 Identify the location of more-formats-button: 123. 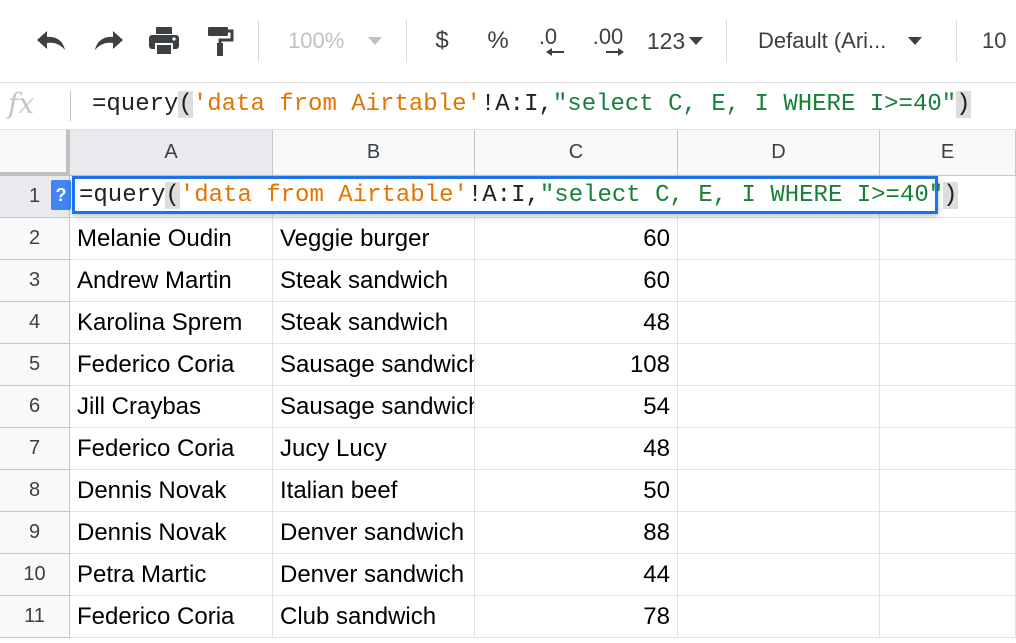
(675, 41).